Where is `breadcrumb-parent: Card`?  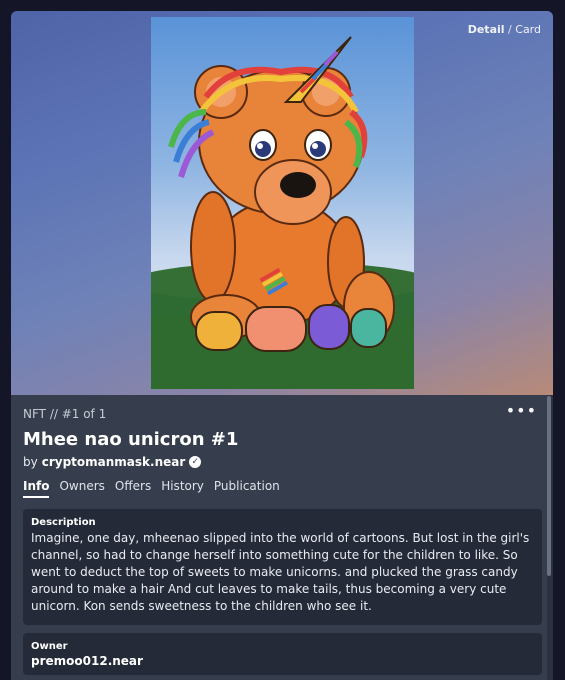 breadcrumb-parent: Card is located at coordinates (528, 29).